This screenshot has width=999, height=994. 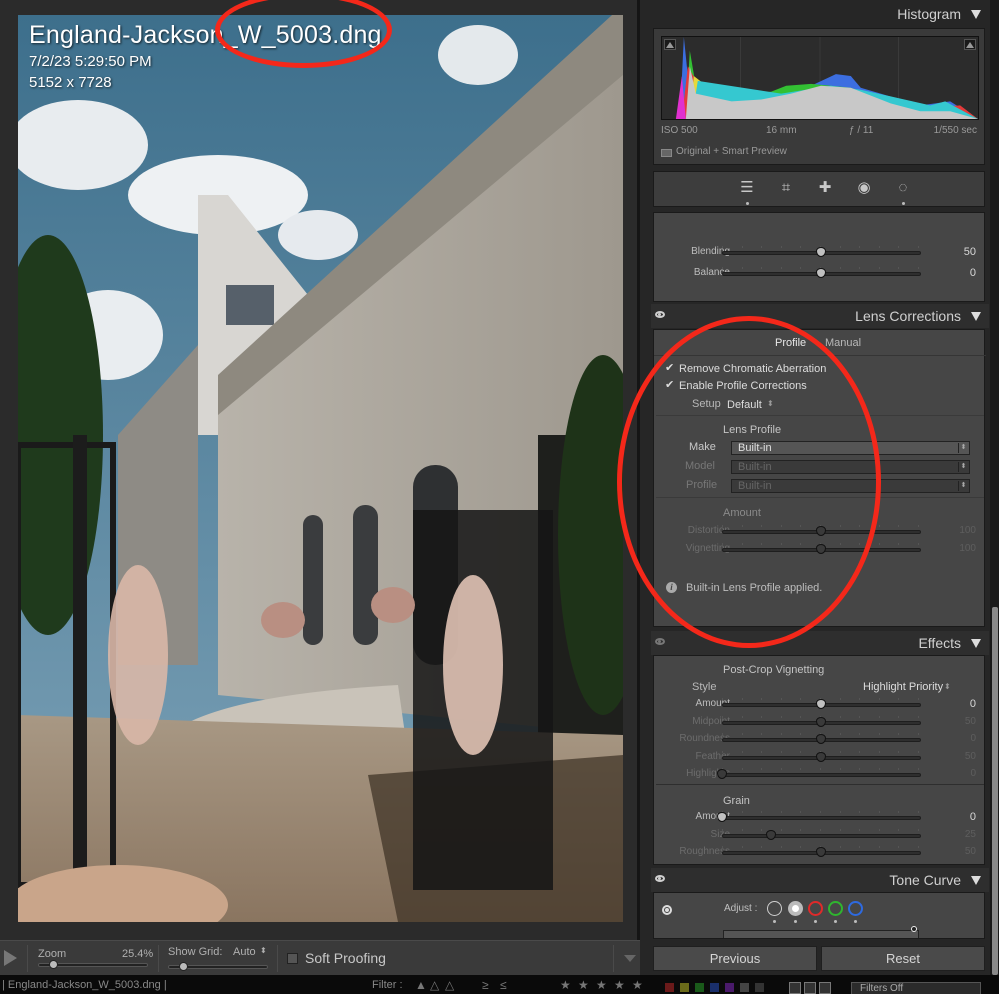 I want to click on red-eye-icon: ◉, so click(x=864, y=188).